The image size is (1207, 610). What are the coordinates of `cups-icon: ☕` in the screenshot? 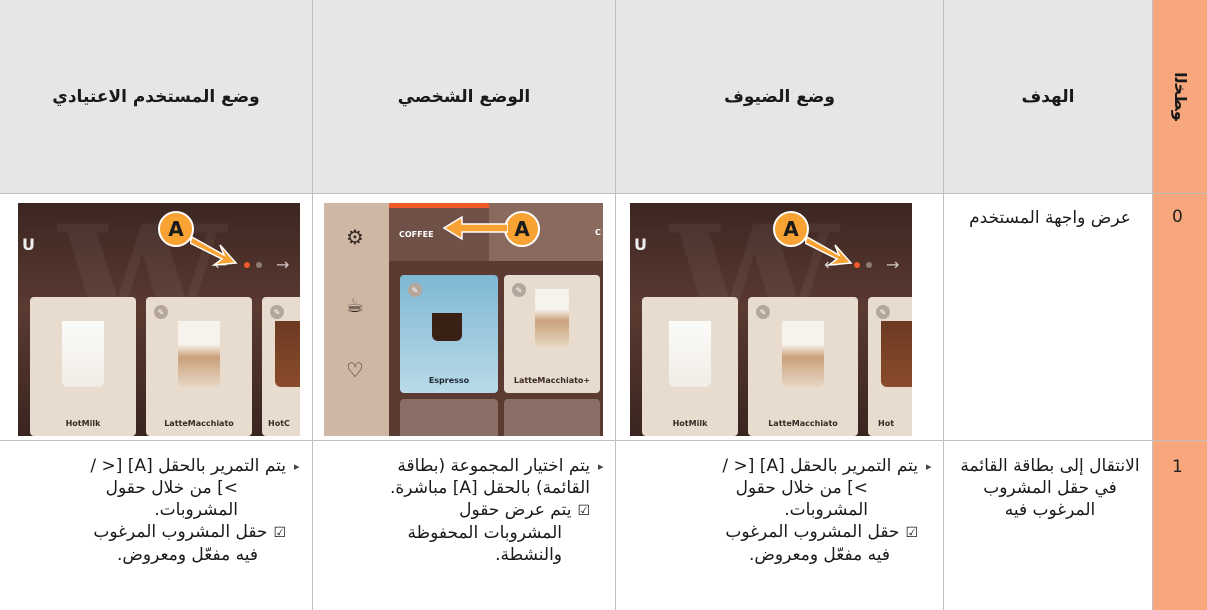 It's located at (355, 305).